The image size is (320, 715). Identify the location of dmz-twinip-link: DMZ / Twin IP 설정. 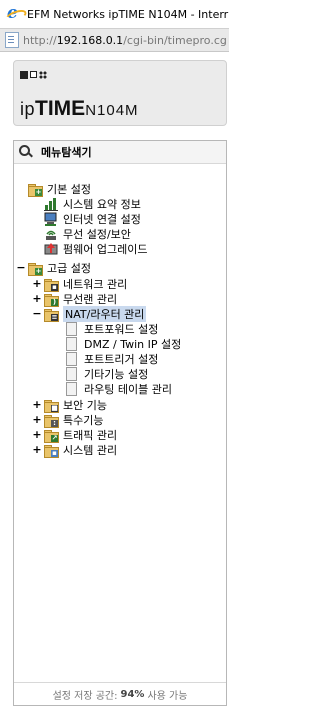
(132, 344).